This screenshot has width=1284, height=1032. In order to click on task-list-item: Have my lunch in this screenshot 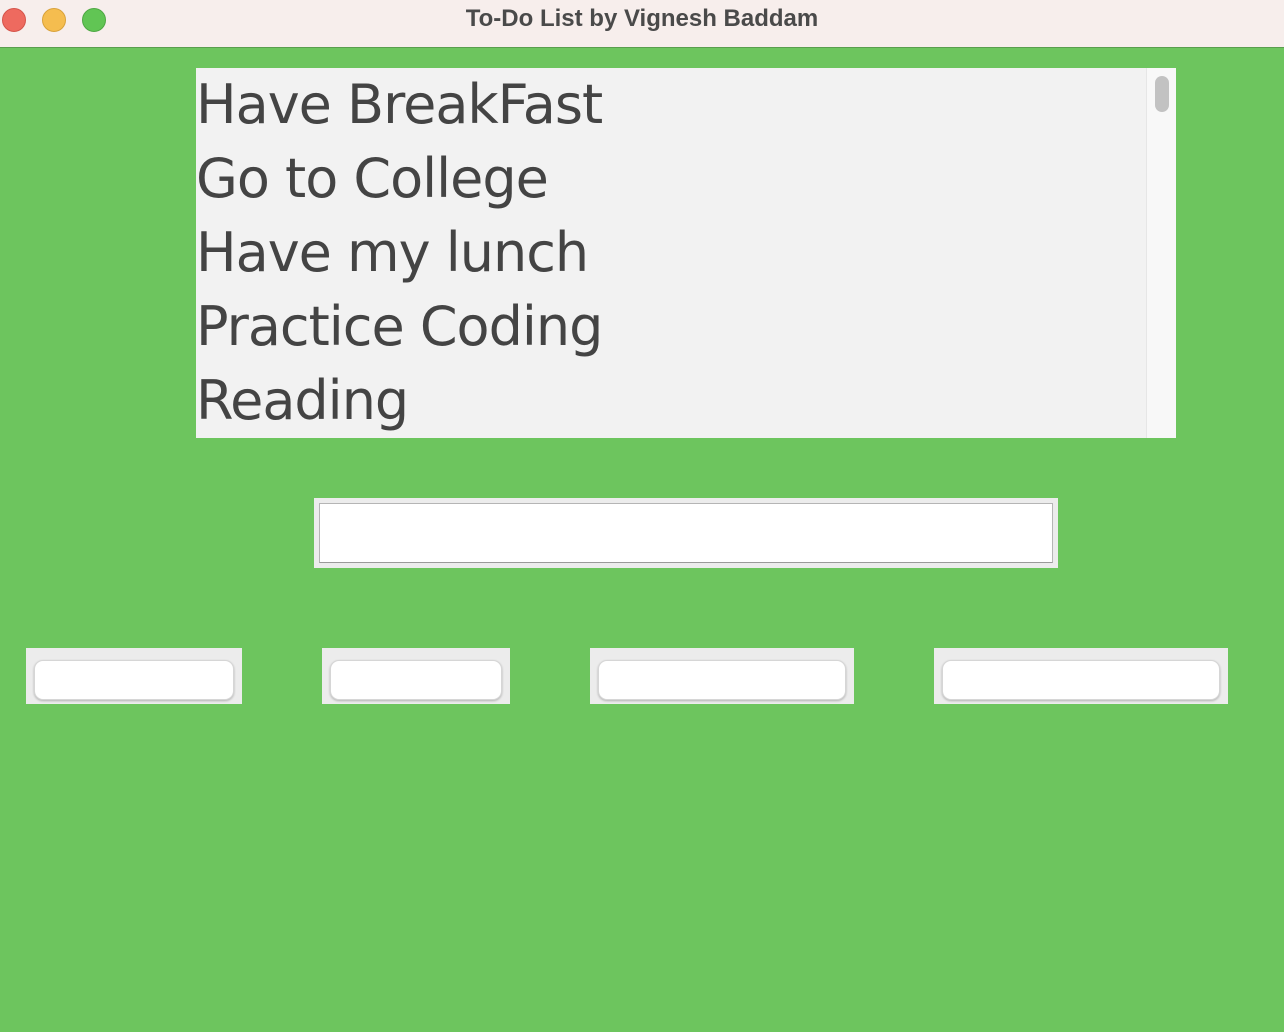, I will do `click(671, 253)`.